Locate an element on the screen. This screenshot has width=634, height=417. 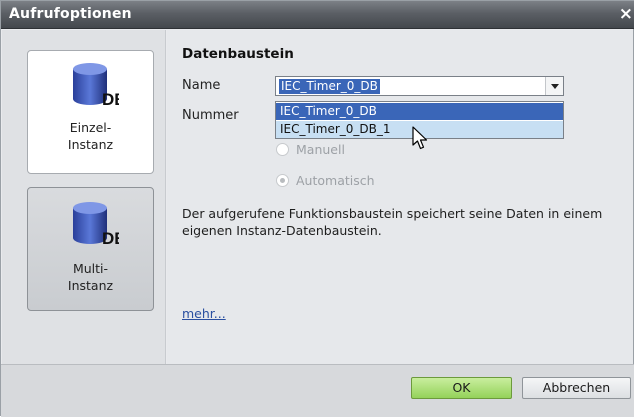
radio-manuell: Manuell is located at coordinates (369, 150).